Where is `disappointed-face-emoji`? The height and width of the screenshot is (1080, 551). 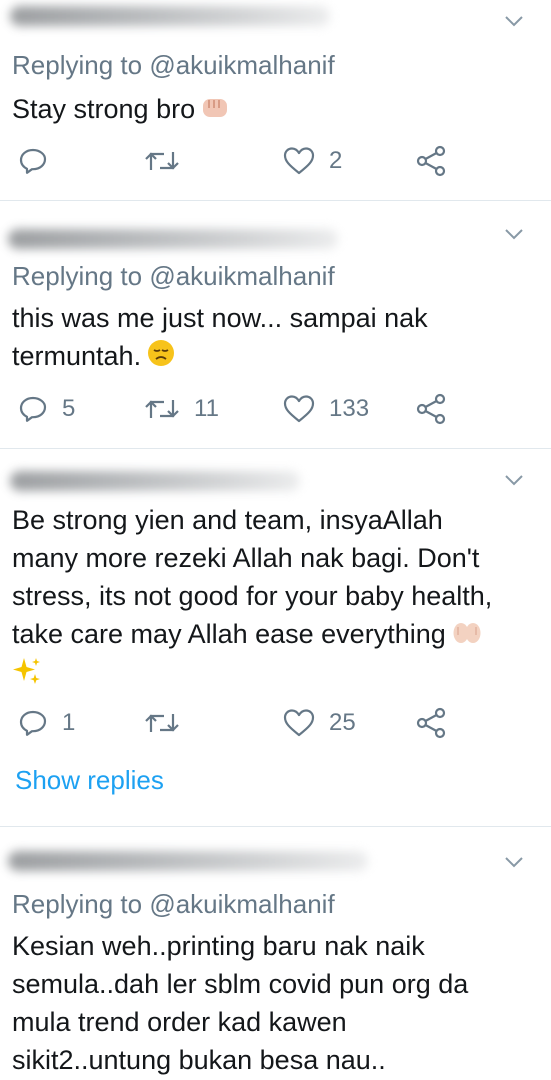 disappointed-face-emoji is located at coordinates (161, 358).